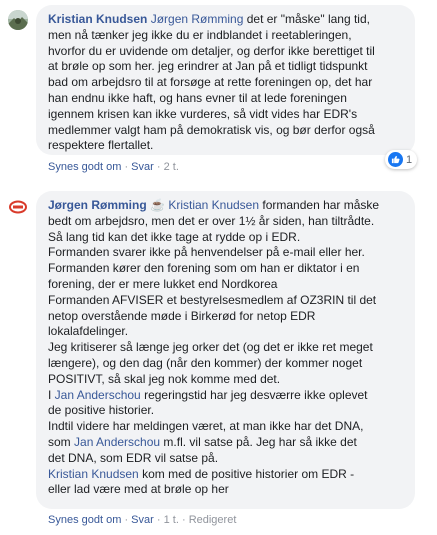 Image resolution: width=437 pixels, height=535 pixels. I want to click on comment-actions: Synes godt om · Svar · 2 t., so click(113, 167).